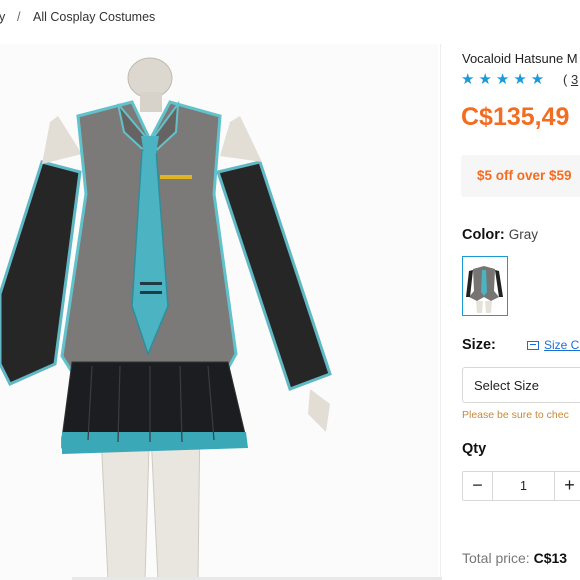 The height and width of the screenshot is (580, 580). I want to click on size-warning: Please be sure to chec, so click(515, 415).